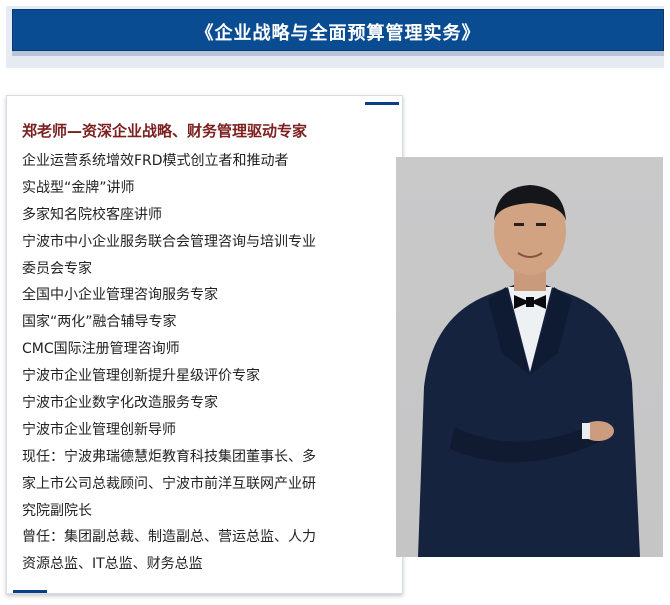  Describe the element at coordinates (169, 241) in the screenshot. I see `bio-line: 宁波市中小企业服务联合会管理咨询与培训专业` at that location.